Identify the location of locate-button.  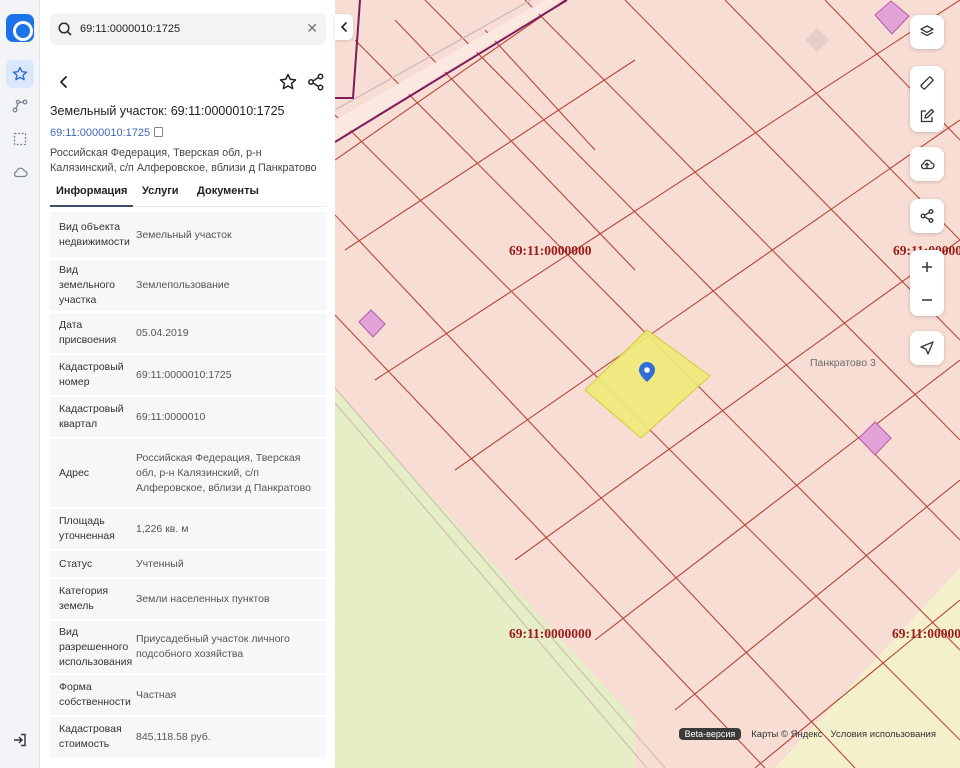
(927, 348).